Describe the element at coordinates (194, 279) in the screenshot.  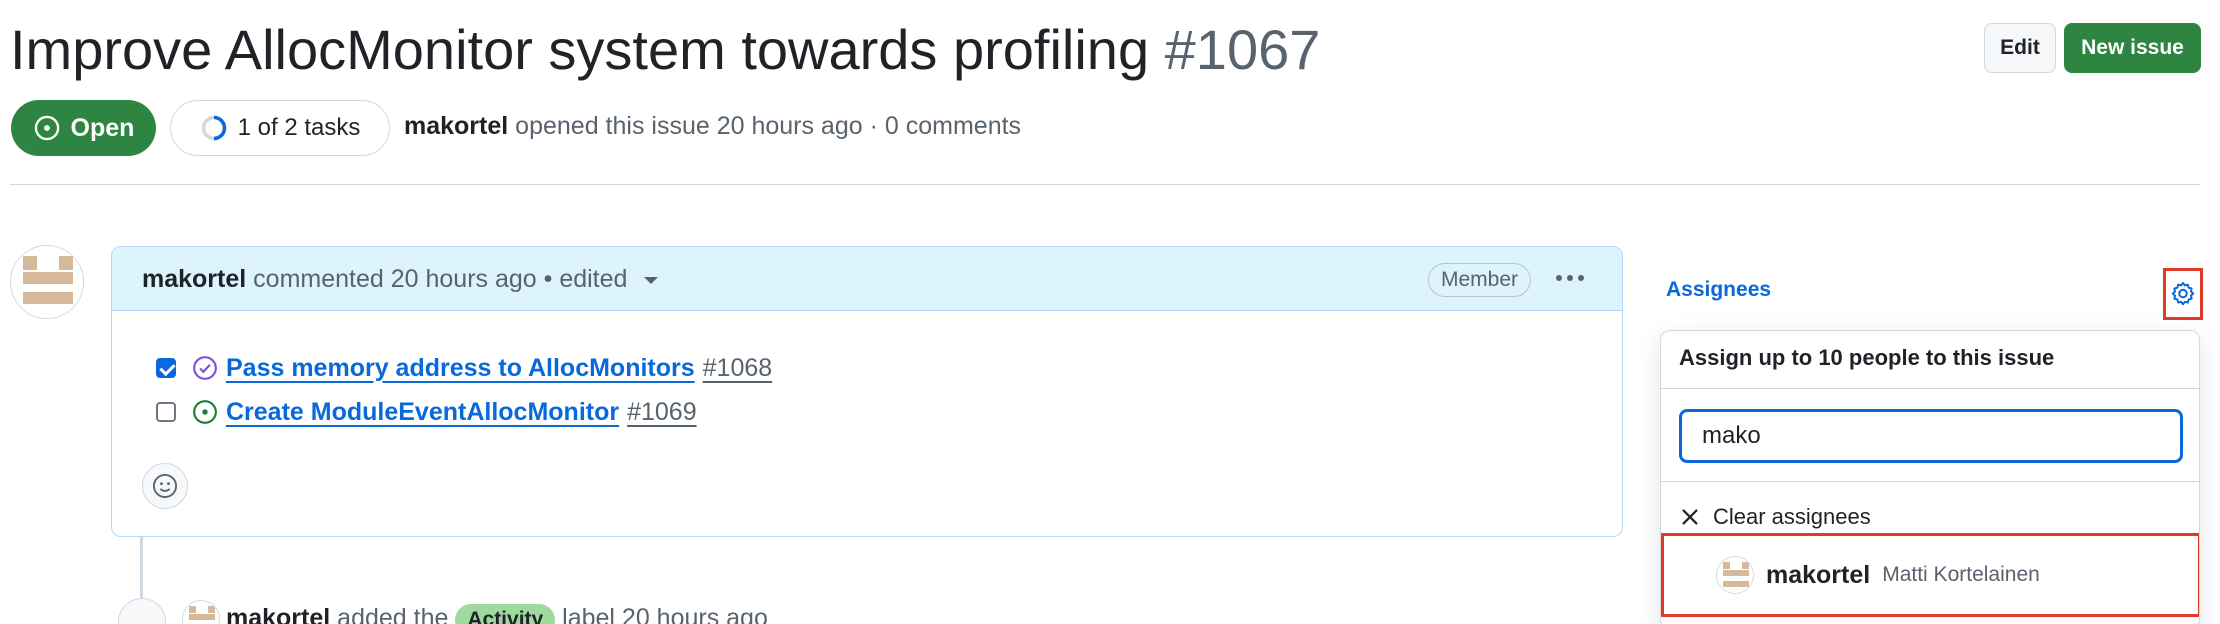
I see `comment-author-link: makortel` at that location.